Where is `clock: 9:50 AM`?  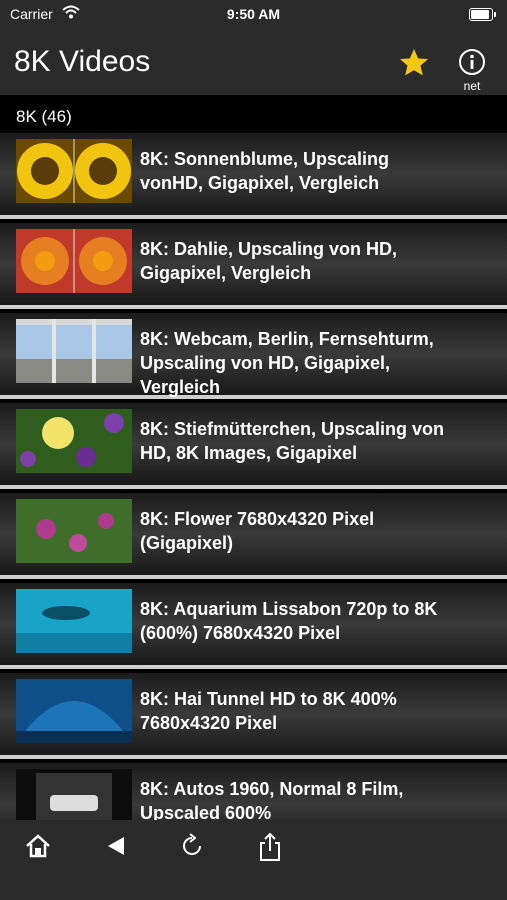 clock: 9:50 AM is located at coordinates (253, 14).